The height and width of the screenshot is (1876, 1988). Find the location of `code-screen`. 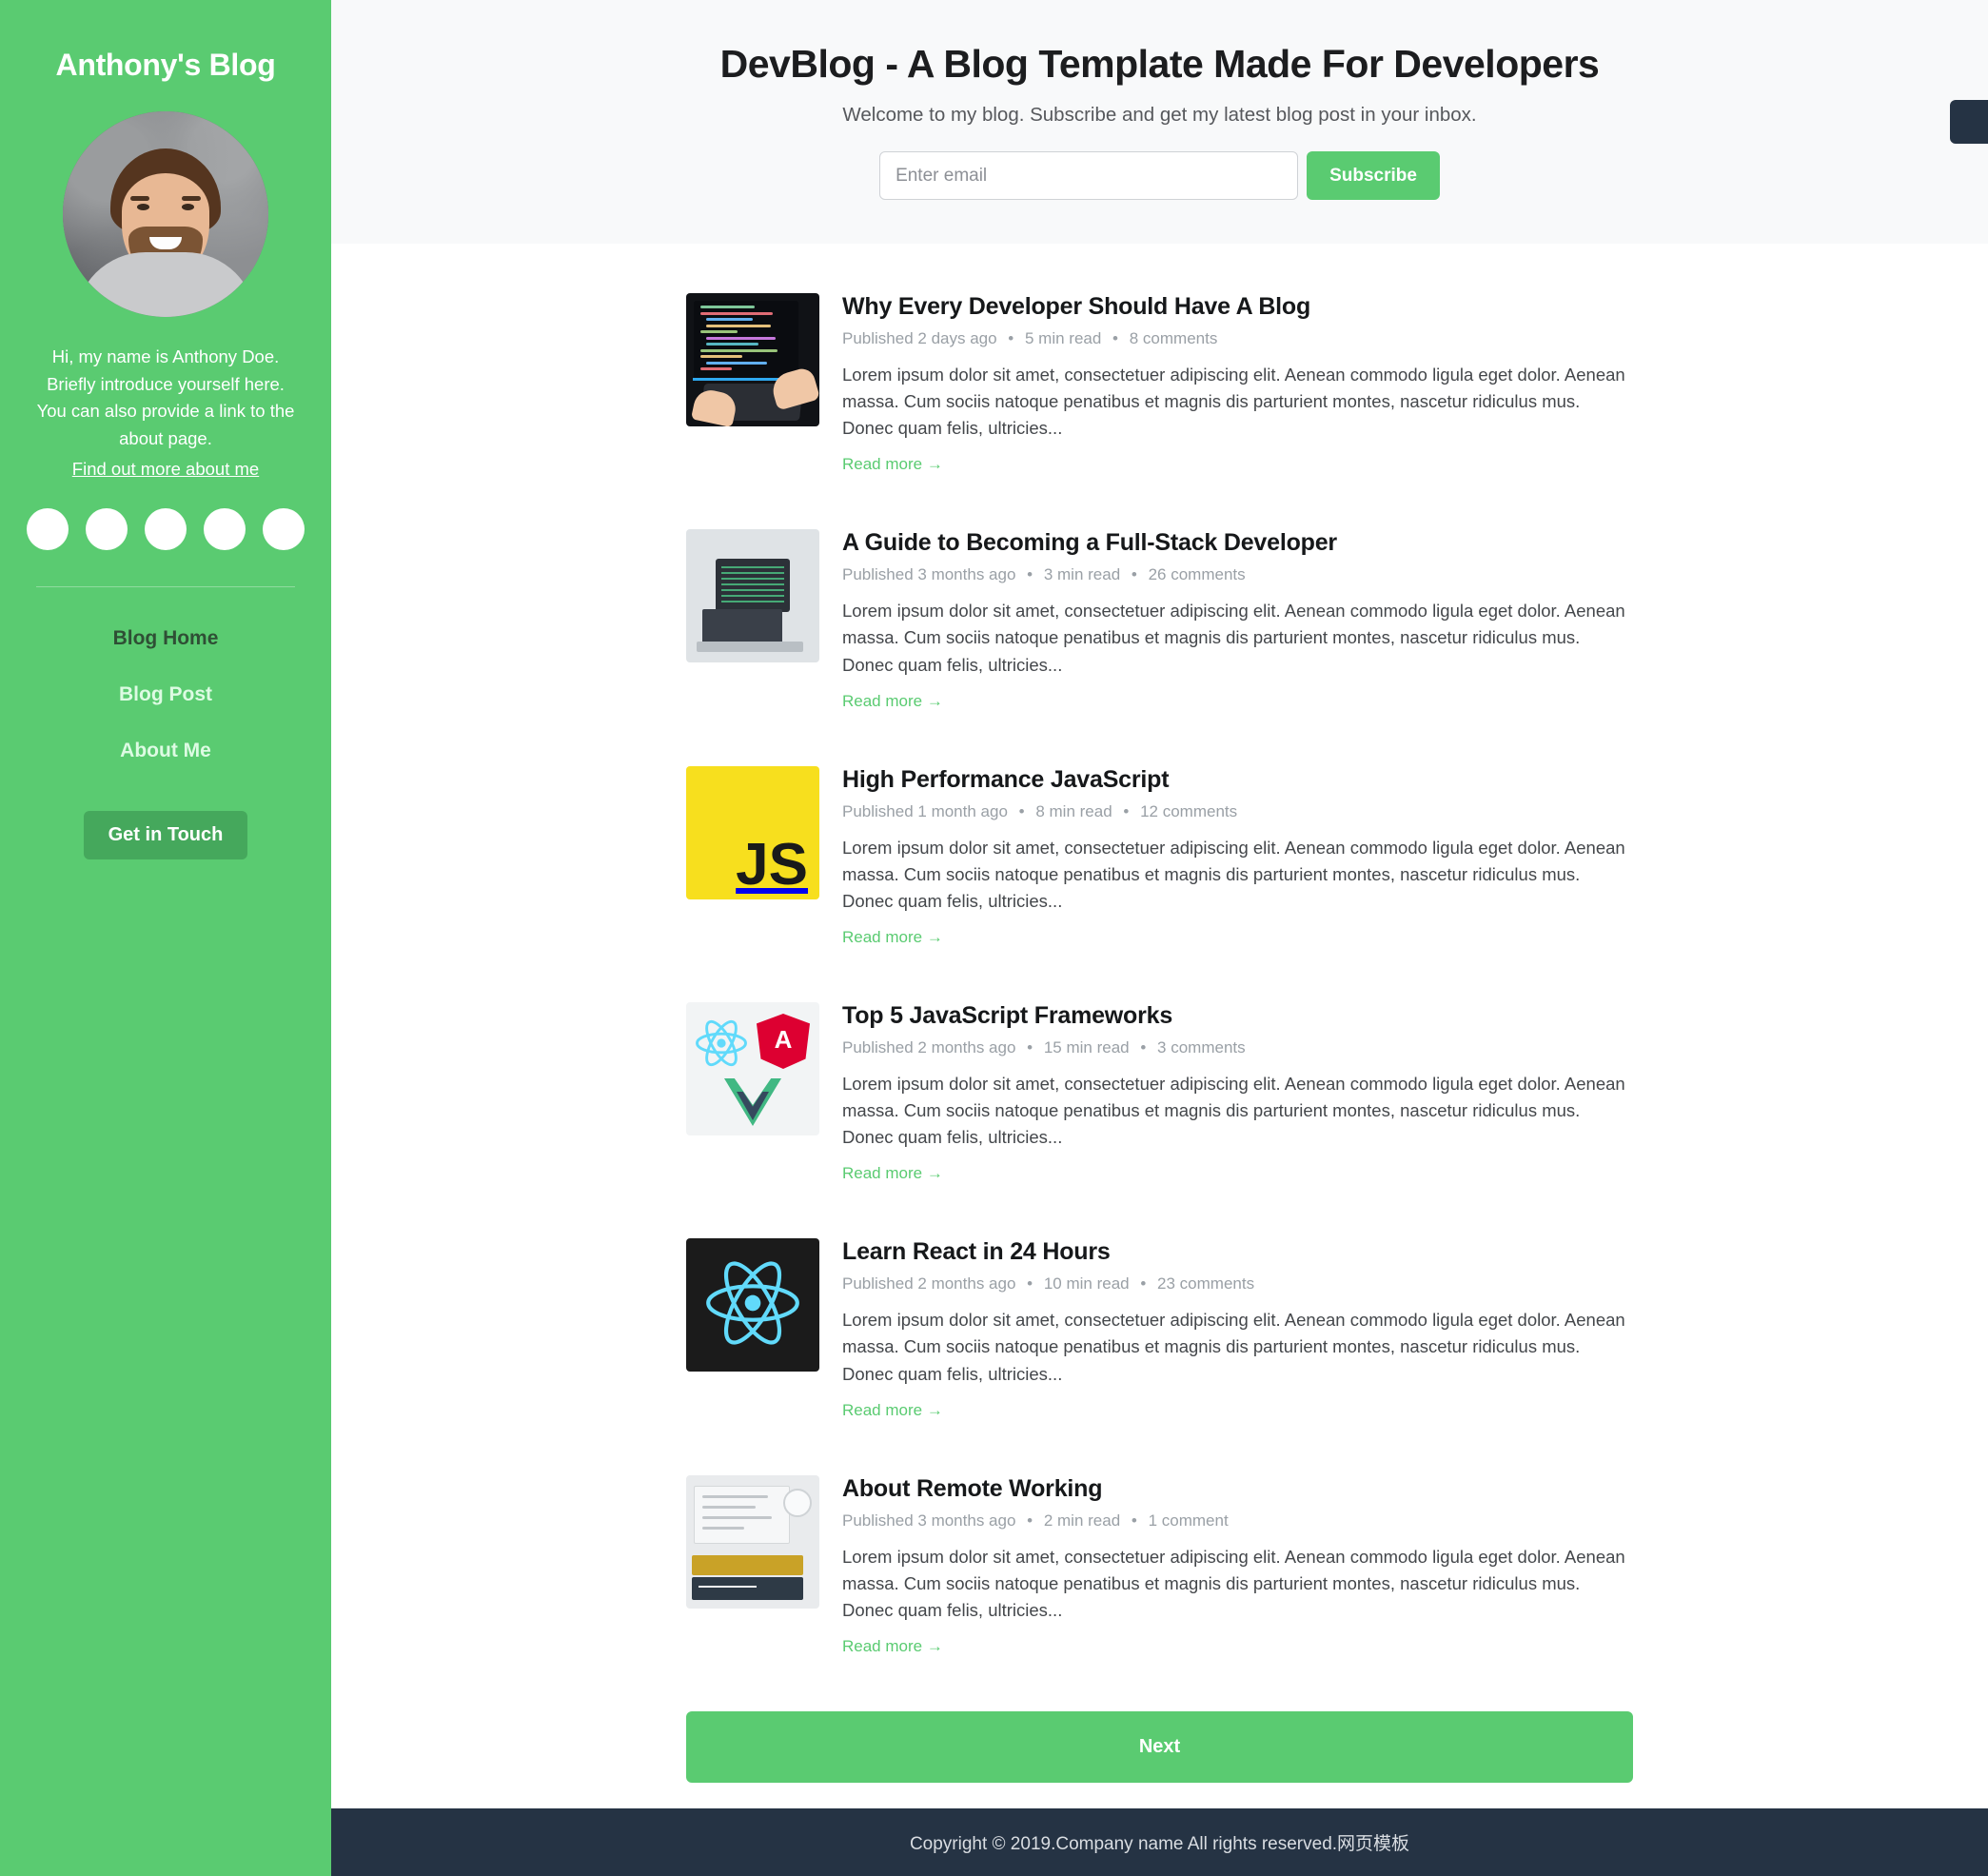

code-screen is located at coordinates (746, 340).